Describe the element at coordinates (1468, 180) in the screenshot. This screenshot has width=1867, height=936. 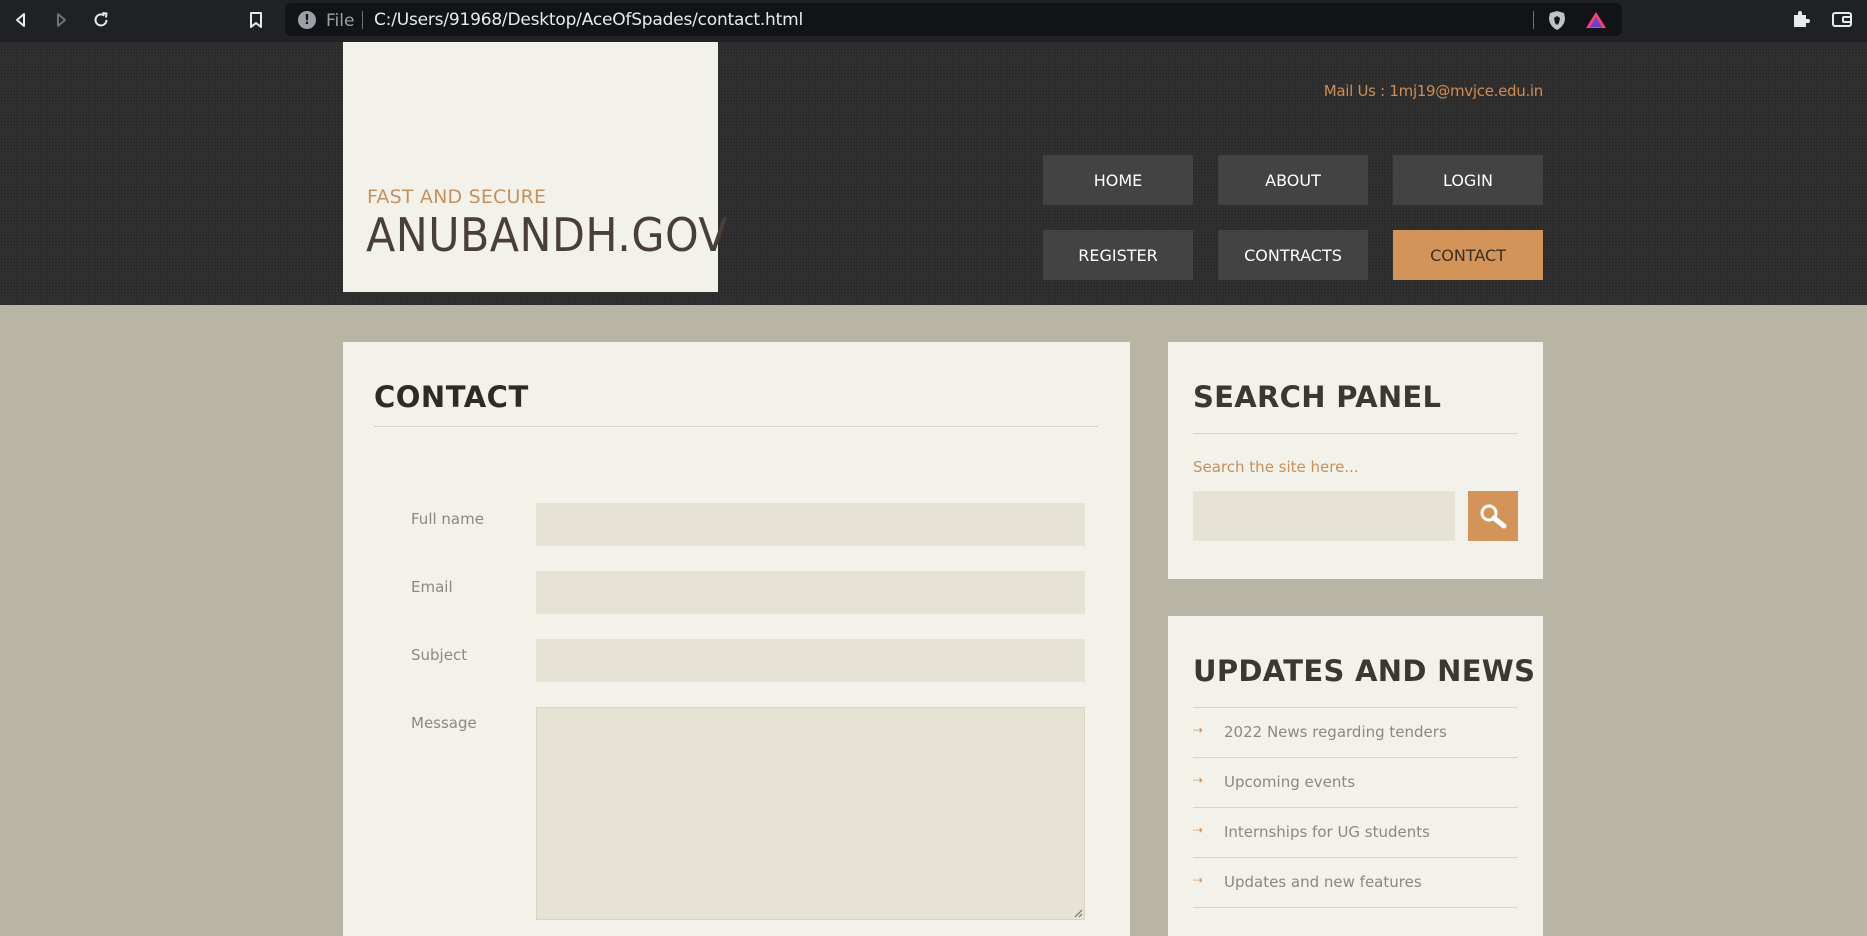
I see `nav-login: LOGIN` at that location.